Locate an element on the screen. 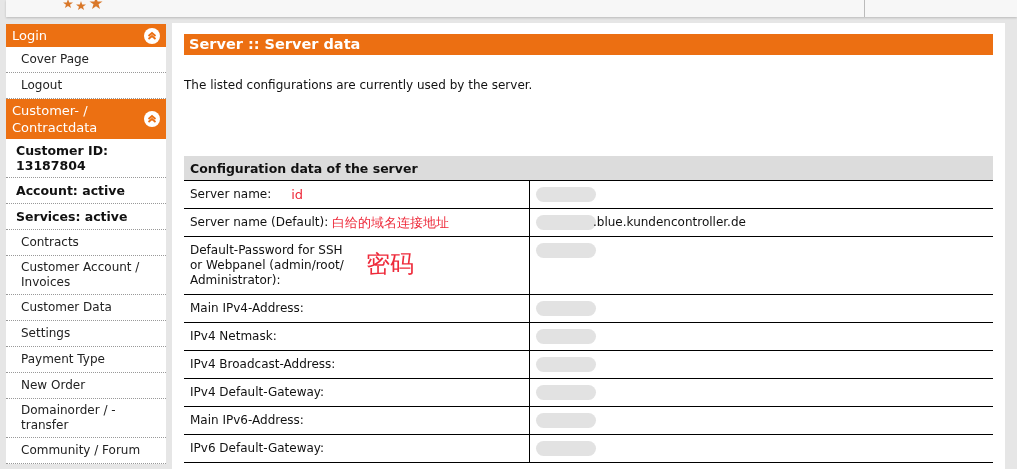 This screenshot has height=469, width=1017. field-label: Default-Password for SSH or Webpanel (admin/root/ Administrator): is located at coordinates (267, 265).